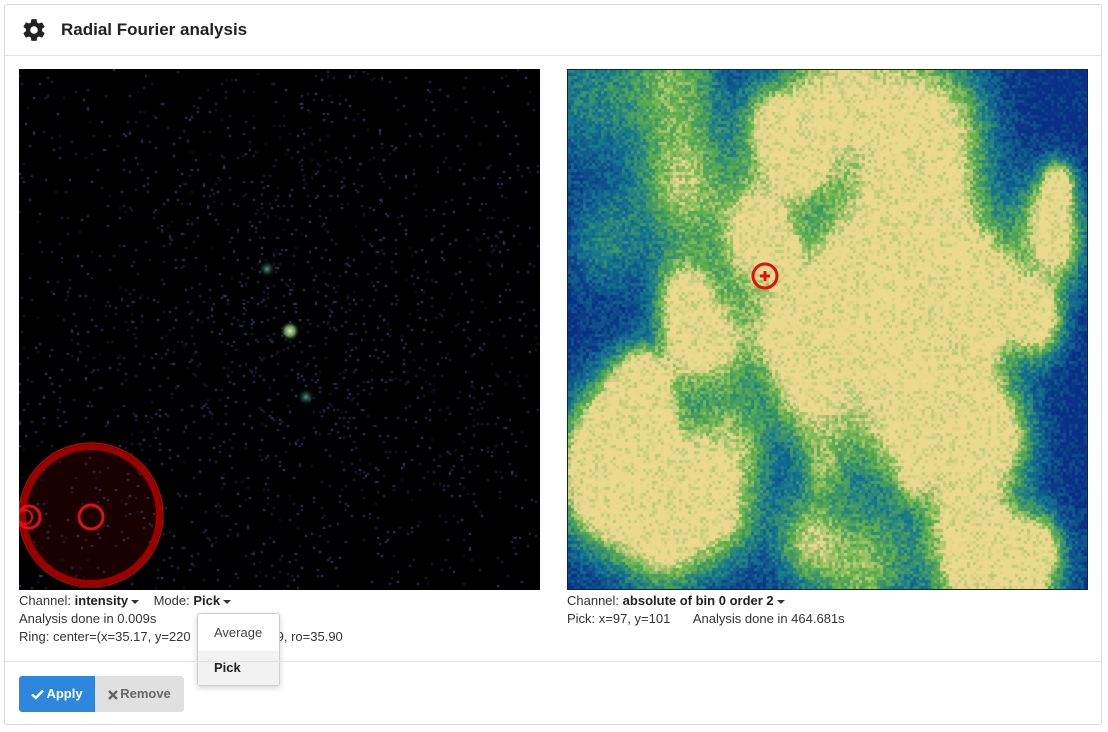  I want to click on pick-coordinates: Pick: x=97, y=101, so click(619, 618).